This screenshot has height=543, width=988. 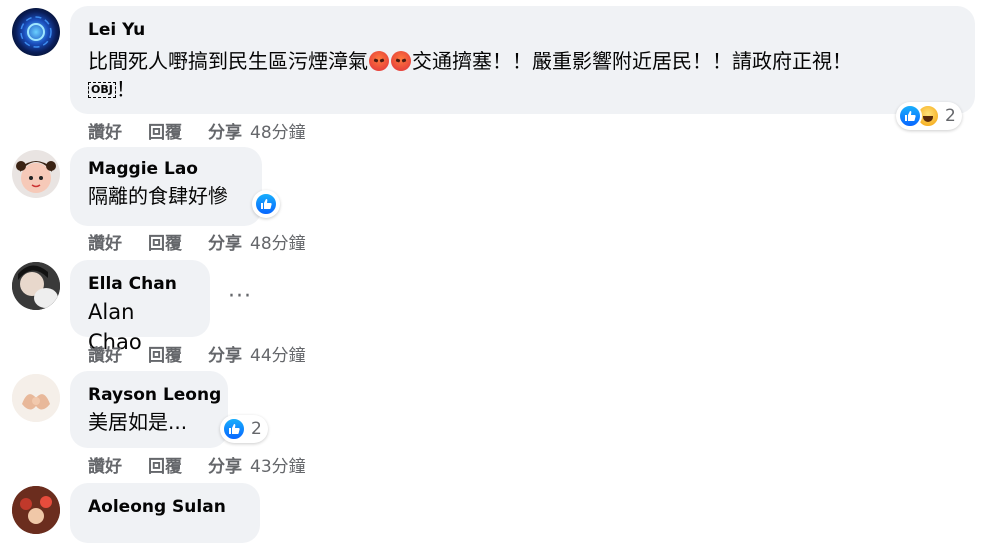 What do you see at coordinates (165, 507) in the screenshot?
I see `commenter-name: Aoleong Sulan` at bounding box center [165, 507].